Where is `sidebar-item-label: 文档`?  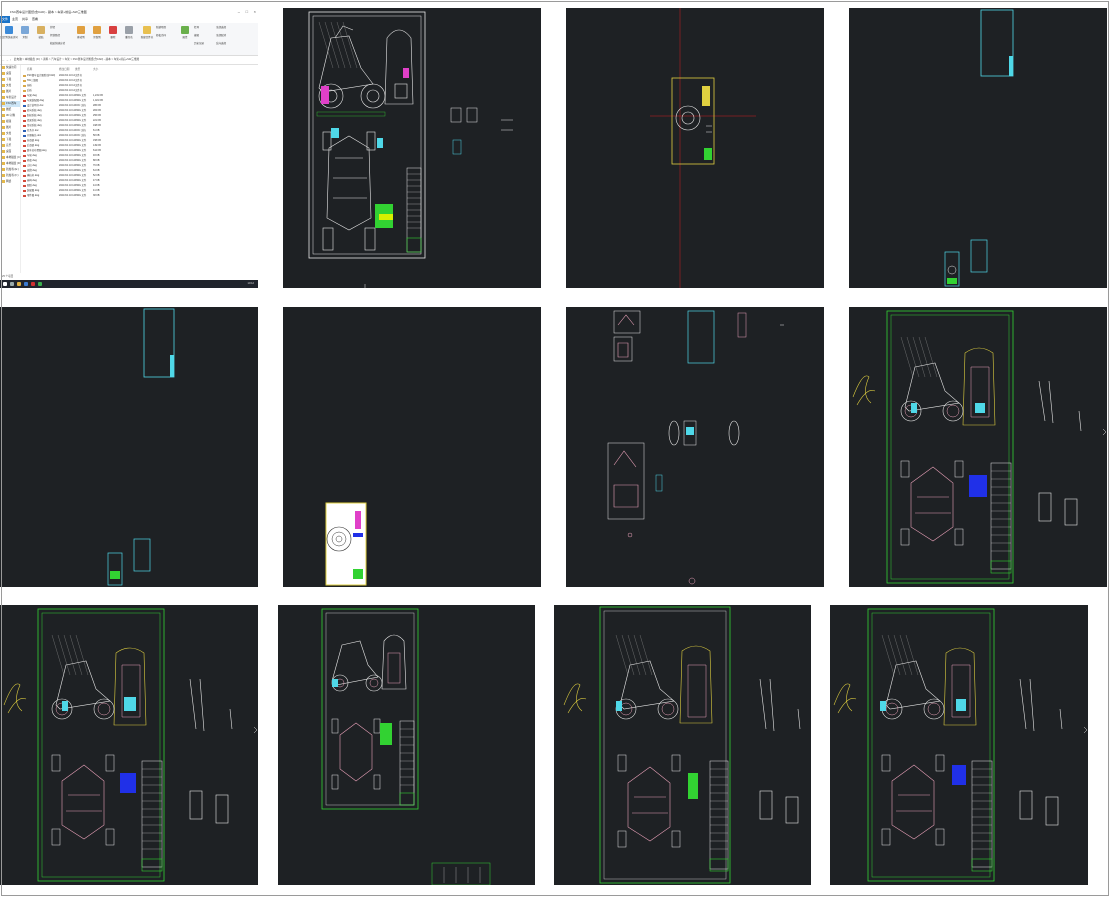
sidebar-item-label: 文档 is located at coordinates (9, 85).